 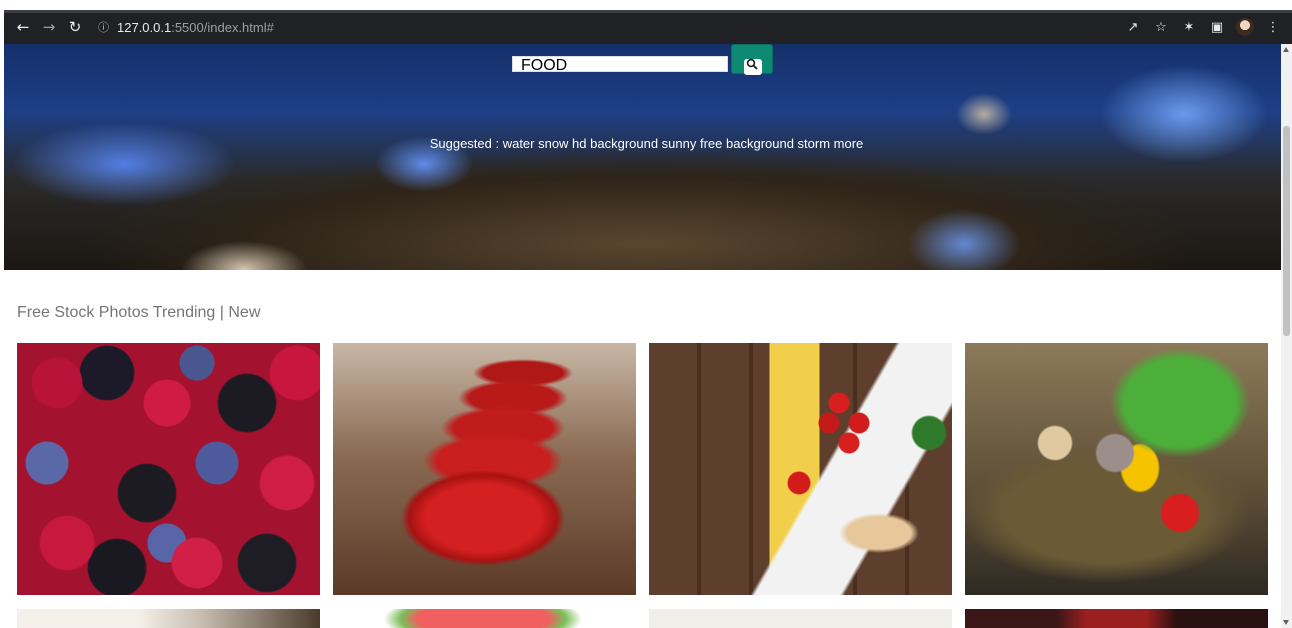 I want to click on search-box, so click(x=620, y=64).